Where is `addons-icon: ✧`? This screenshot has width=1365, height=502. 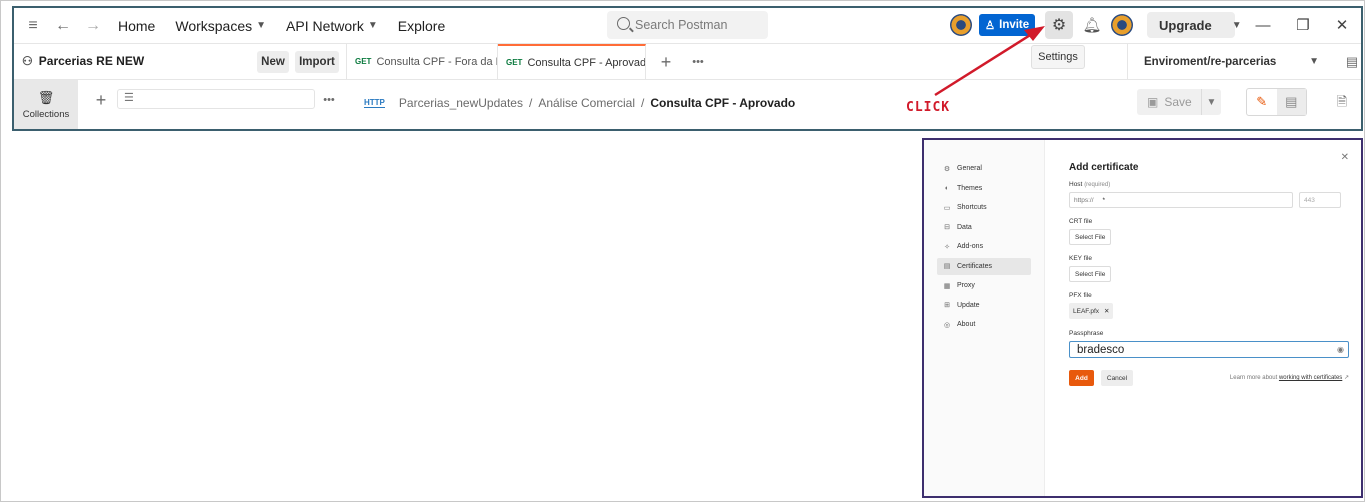
addons-icon: ✧ is located at coordinates (947, 247).